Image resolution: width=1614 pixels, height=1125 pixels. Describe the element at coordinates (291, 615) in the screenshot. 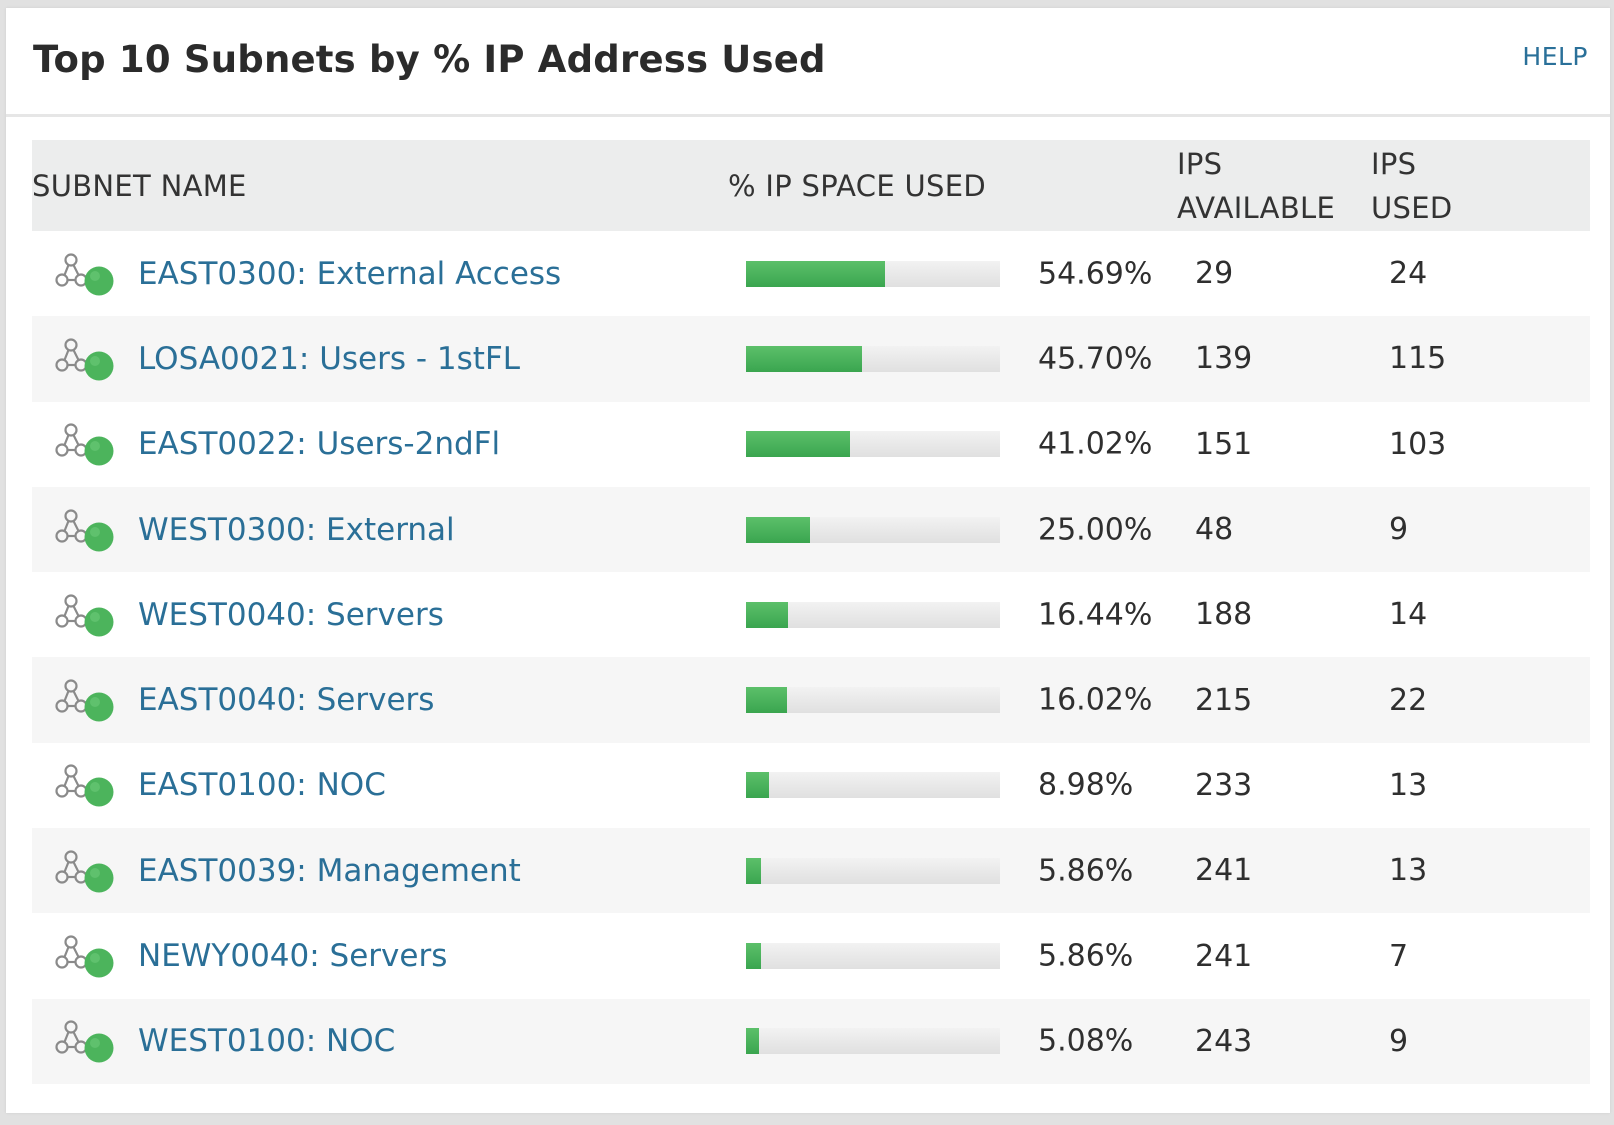

I see `subnet-link: WEST0040: Servers` at that location.